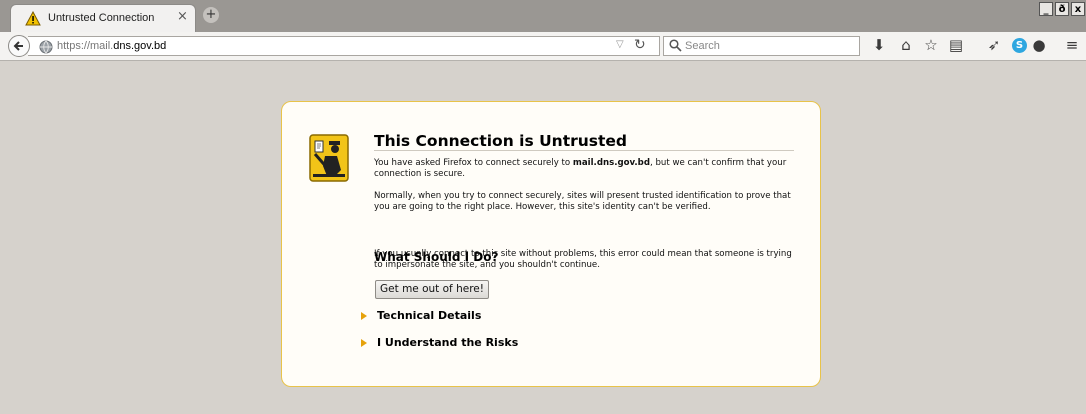 The width and height of the screenshot is (1086, 414). Describe the element at coordinates (448, 342) in the screenshot. I see `understand-risks-label: I Understand the Risks` at that location.